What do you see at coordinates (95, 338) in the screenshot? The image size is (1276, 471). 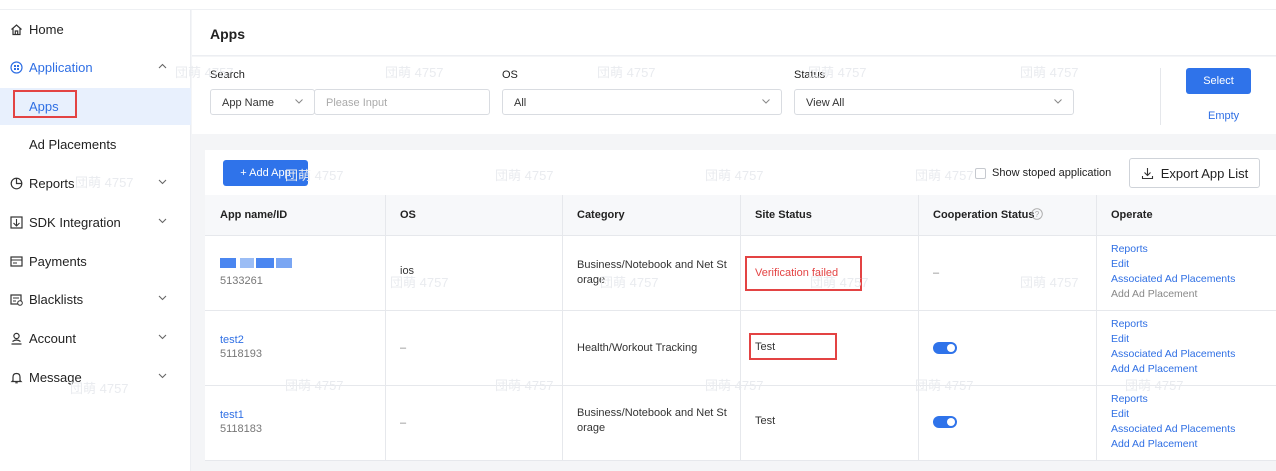 I see `sidebar-item-account: Account` at bounding box center [95, 338].